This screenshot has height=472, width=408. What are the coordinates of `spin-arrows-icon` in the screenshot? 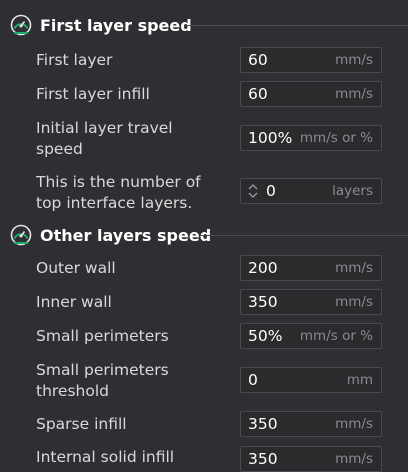 It's located at (253, 191).